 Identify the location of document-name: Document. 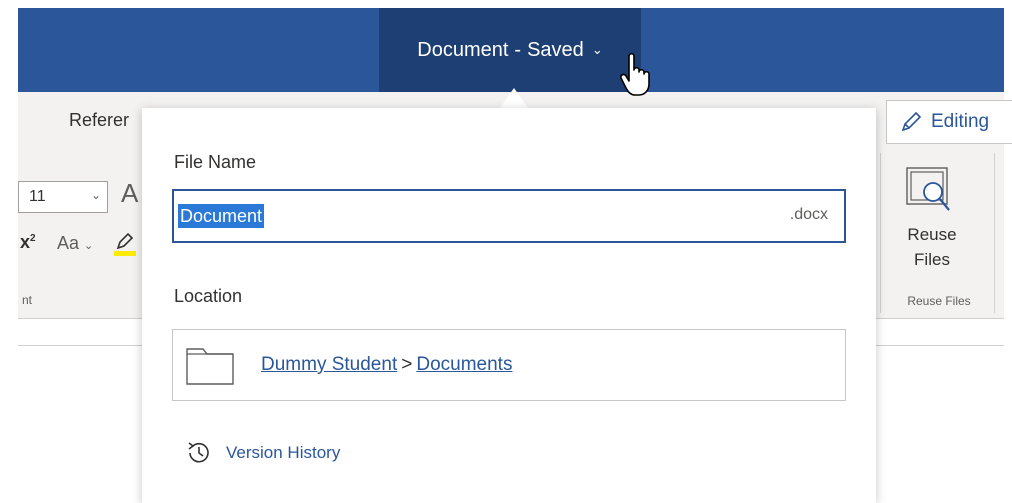
(463, 49).